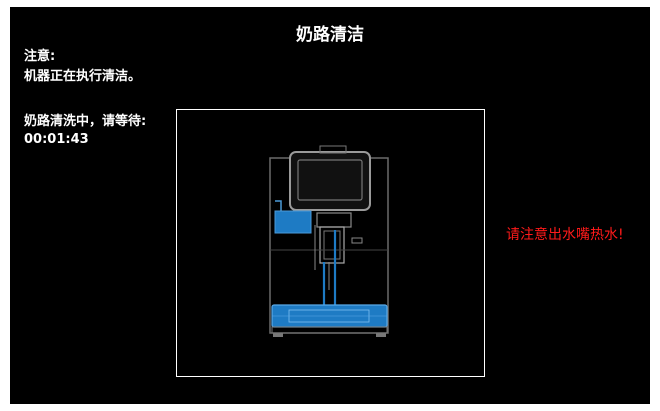 The image size is (660, 411). I want to click on page-title: 奶路清洁, so click(330, 35).